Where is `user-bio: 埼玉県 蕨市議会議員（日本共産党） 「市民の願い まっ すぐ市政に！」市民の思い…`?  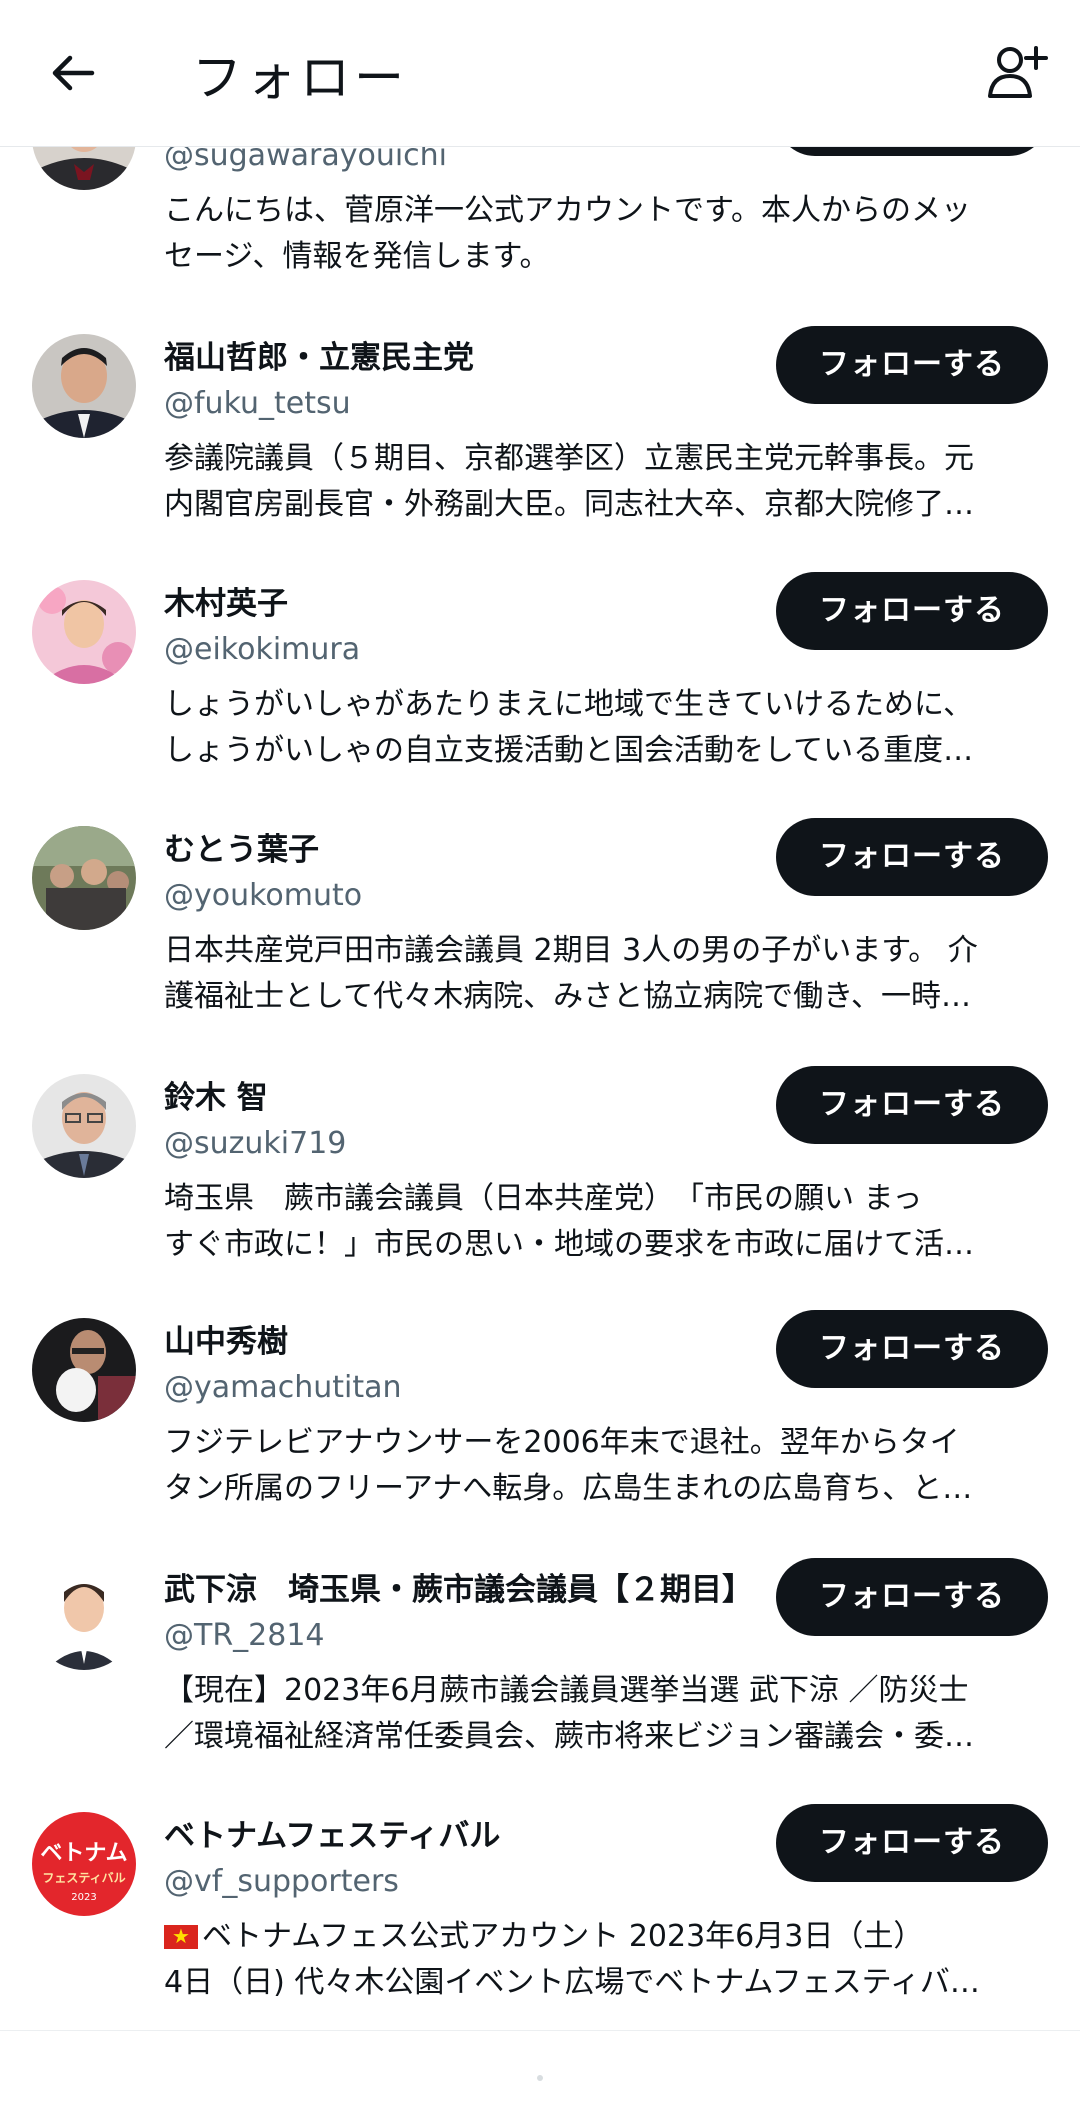 user-bio: 埼玉県 蕨市議会議員（日本共産党） 「市民の願い まっ すぐ市政に！」市民の思い… is located at coordinates (569, 1221).